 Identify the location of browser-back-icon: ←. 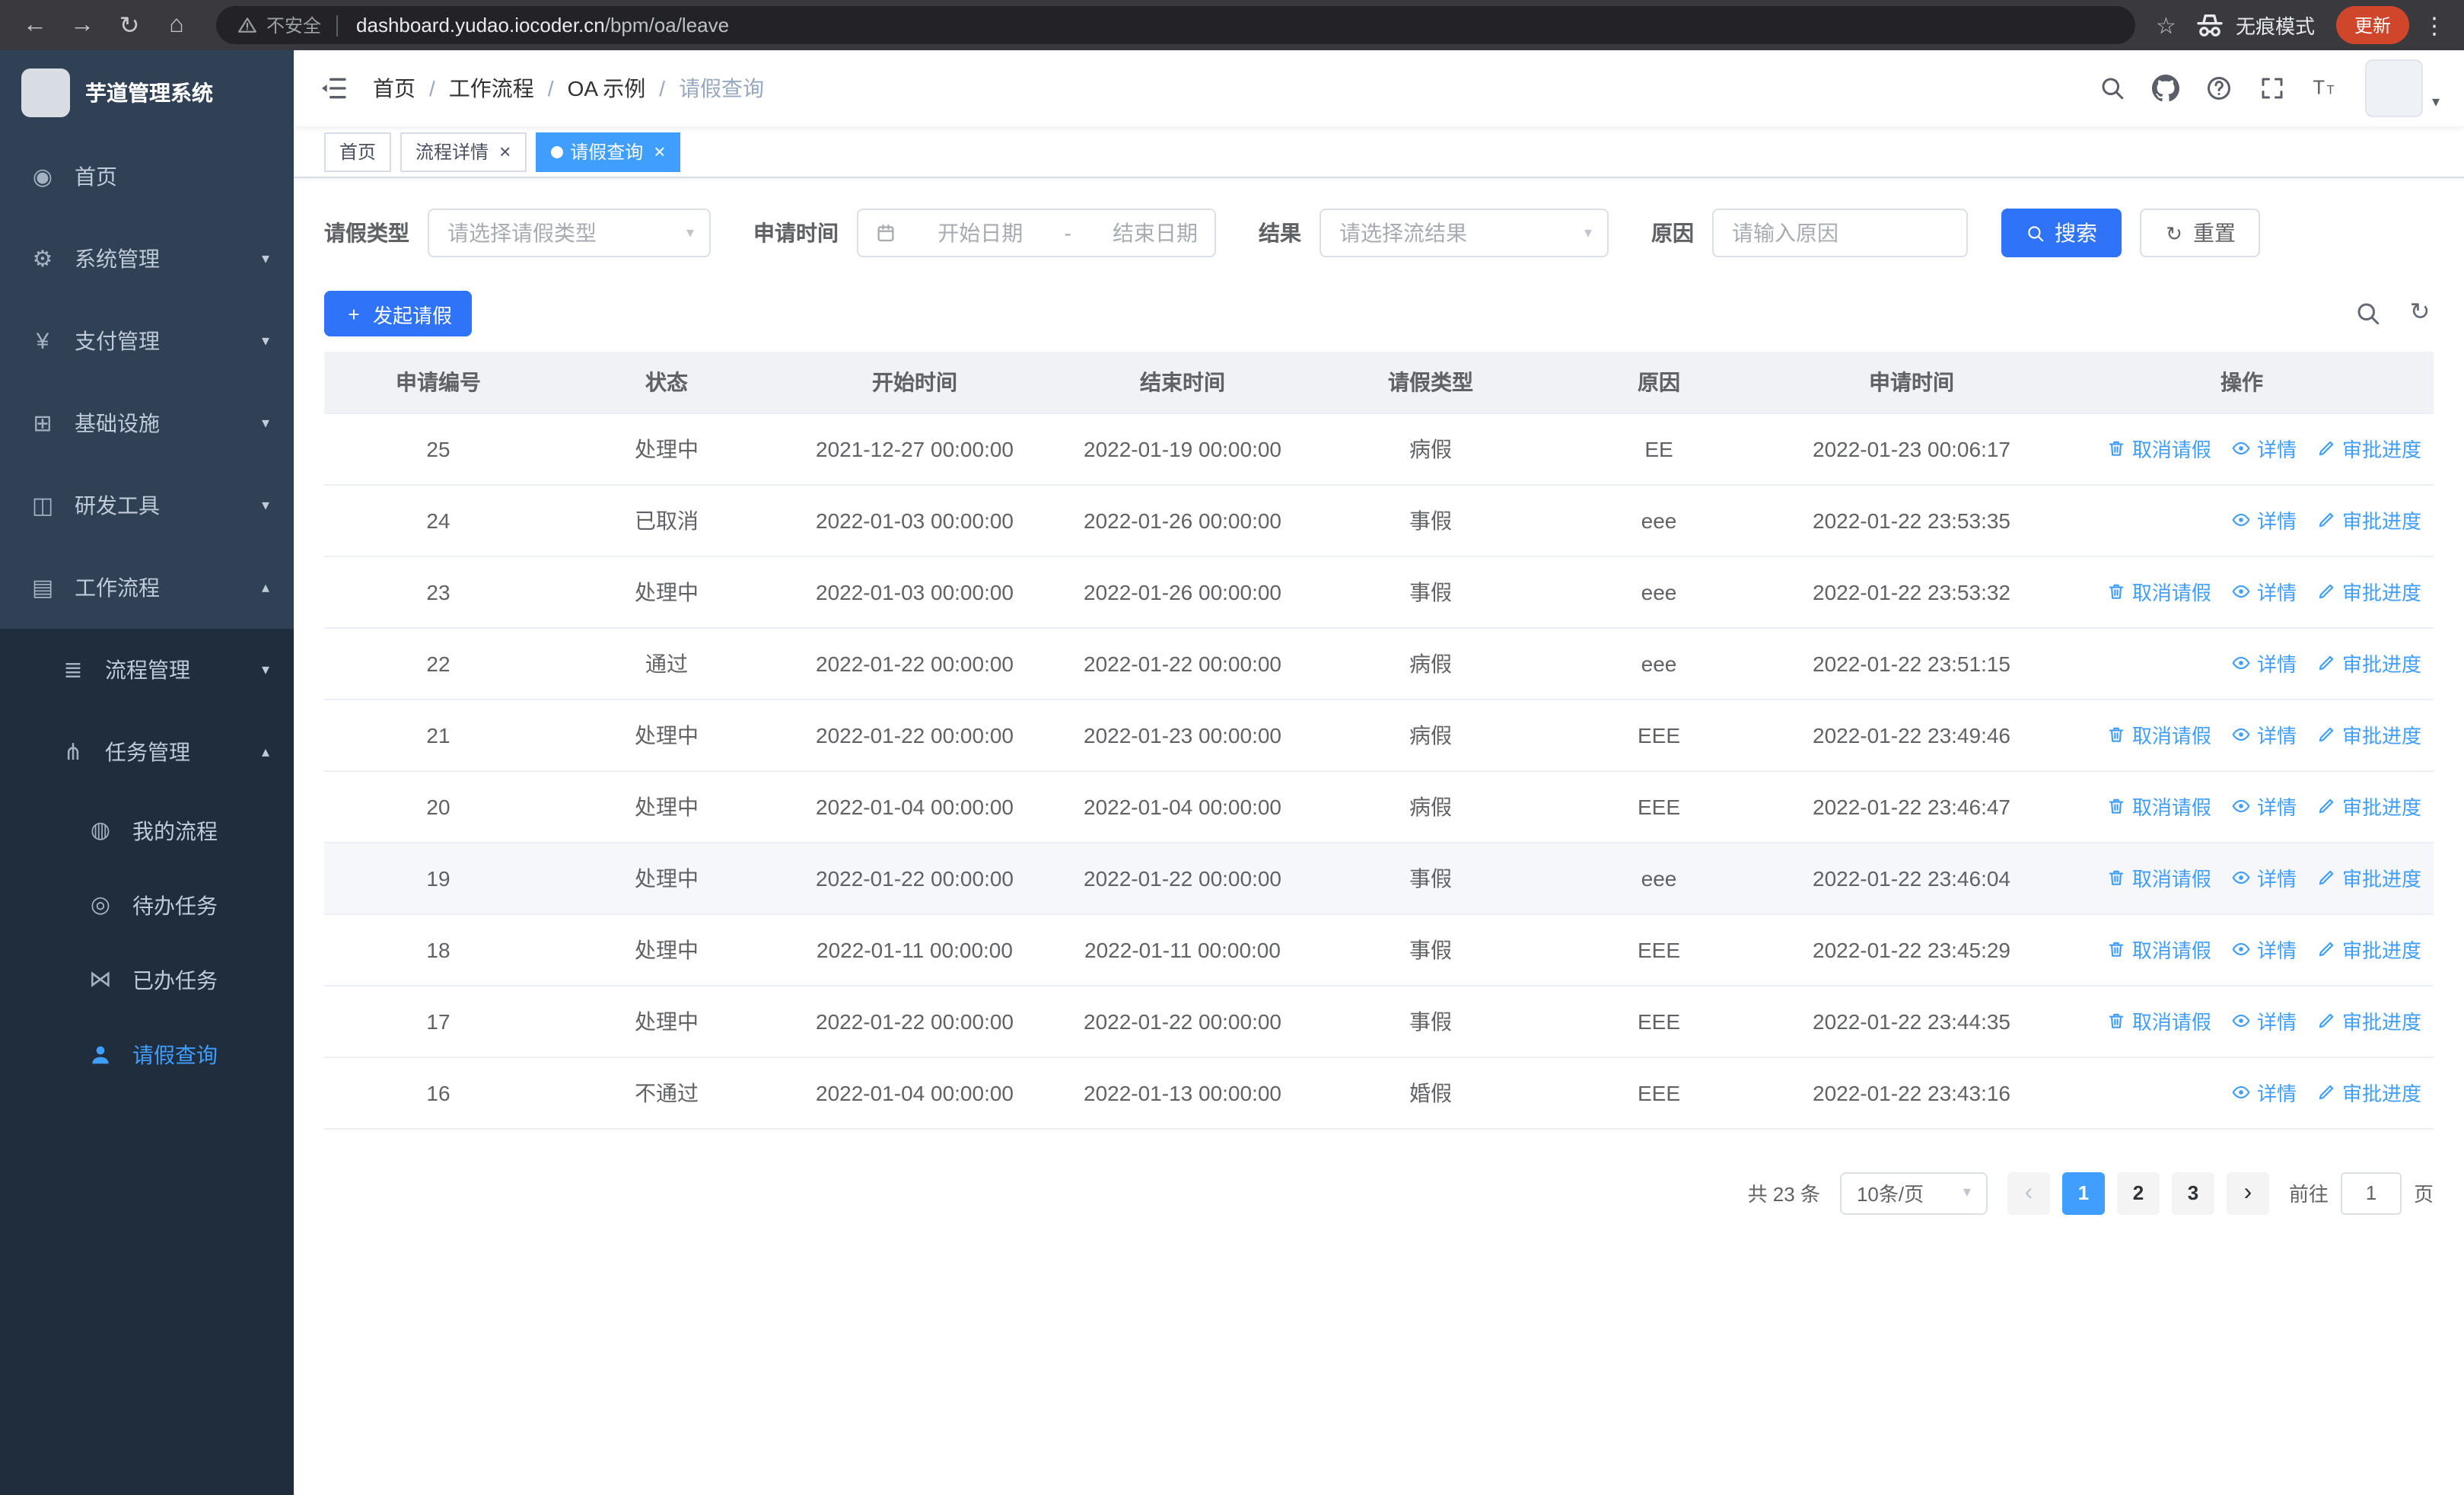
(35, 25).